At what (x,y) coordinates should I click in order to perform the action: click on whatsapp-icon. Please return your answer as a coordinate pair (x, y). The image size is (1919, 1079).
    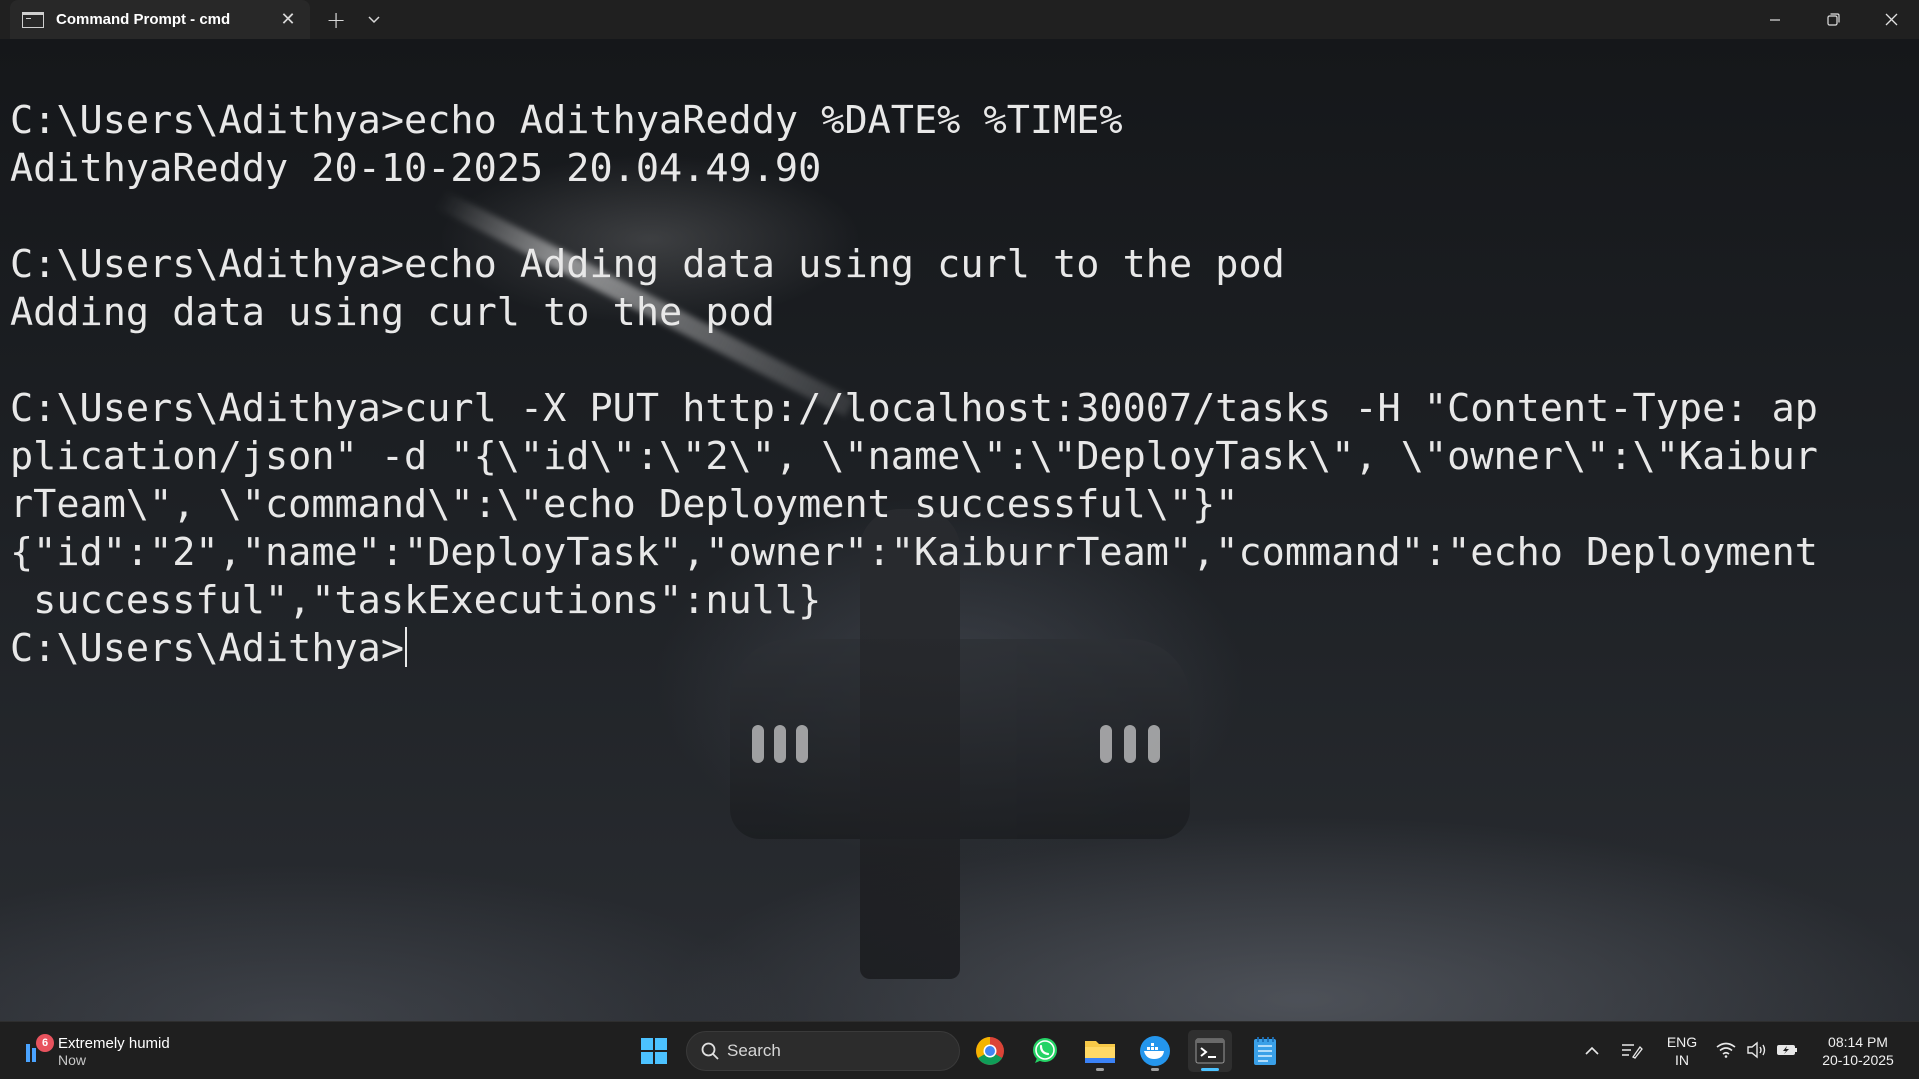
    Looking at the image, I should click on (1045, 1050).